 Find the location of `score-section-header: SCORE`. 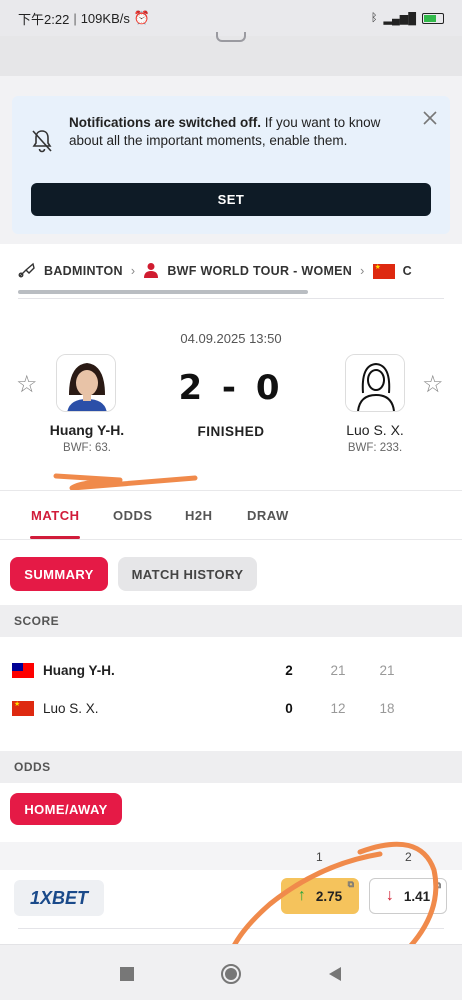

score-section-header: SCORE is located at coordinates (231, 621).